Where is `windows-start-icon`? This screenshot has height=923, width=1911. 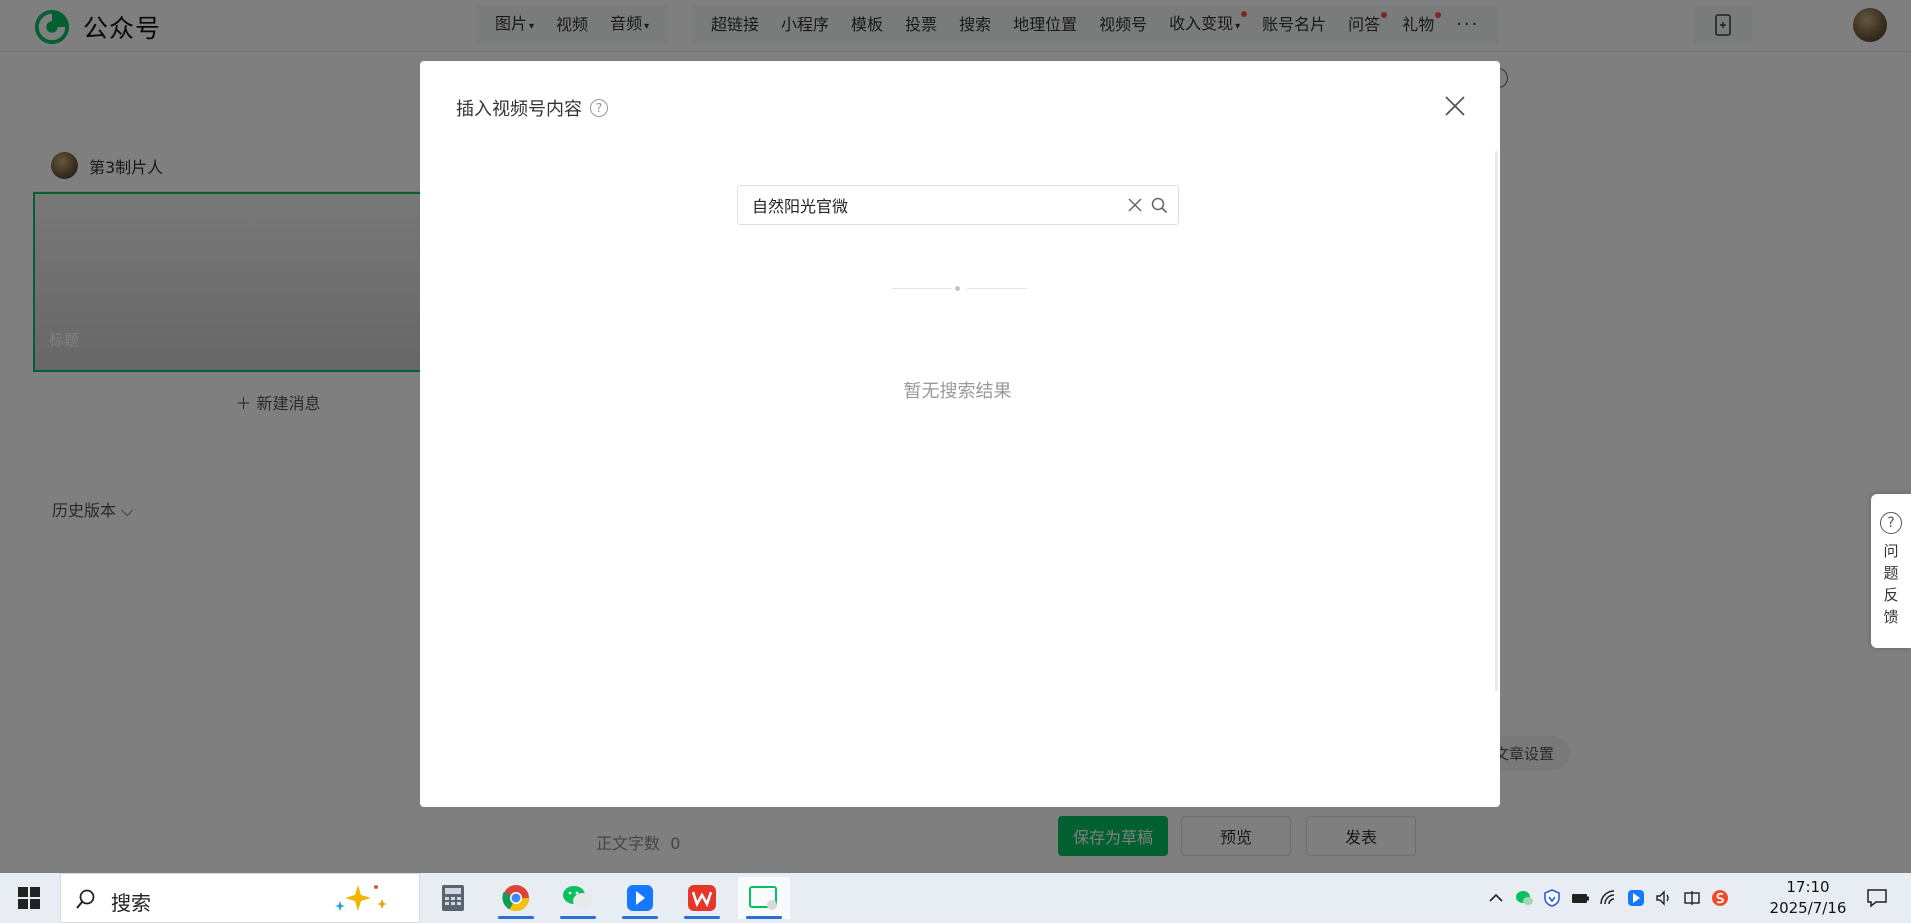 windows-start-icon is located at coordinates (29, 898).